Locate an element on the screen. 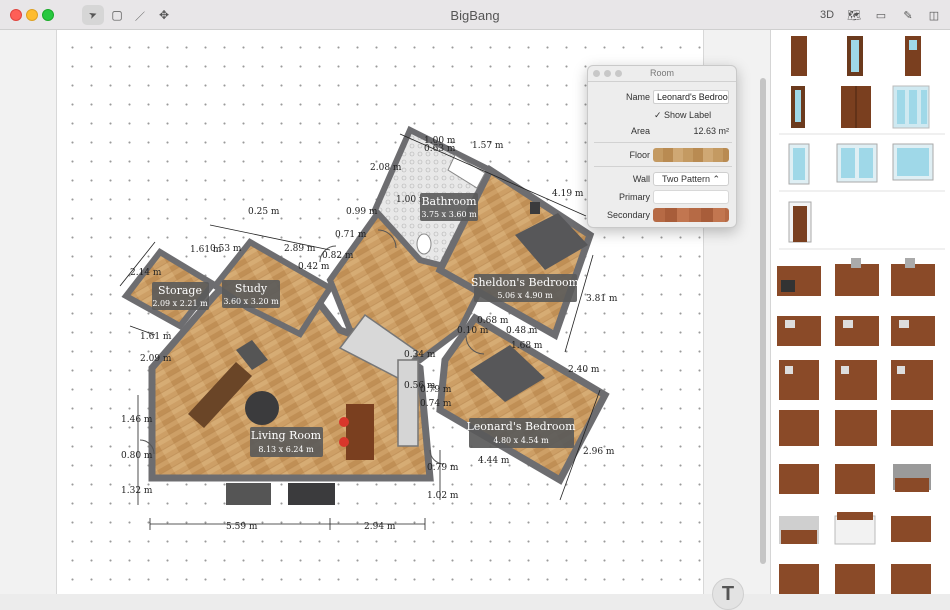  svg-text: 0.53 m is located at coordinates (226, 249).